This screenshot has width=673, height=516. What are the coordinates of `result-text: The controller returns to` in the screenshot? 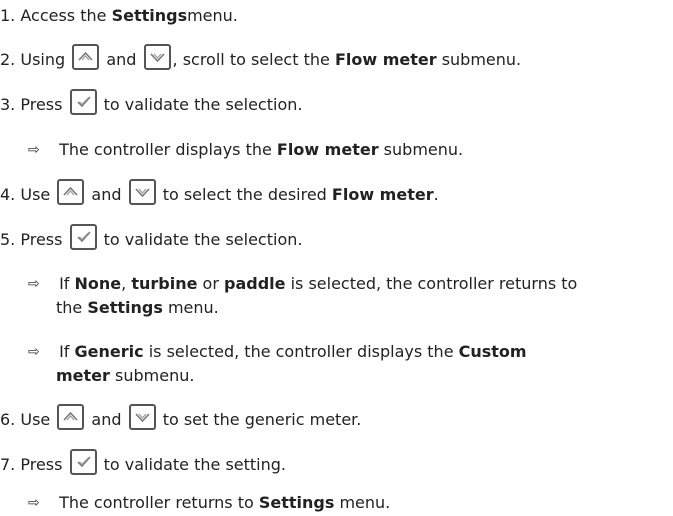 It's located at (156, 502).